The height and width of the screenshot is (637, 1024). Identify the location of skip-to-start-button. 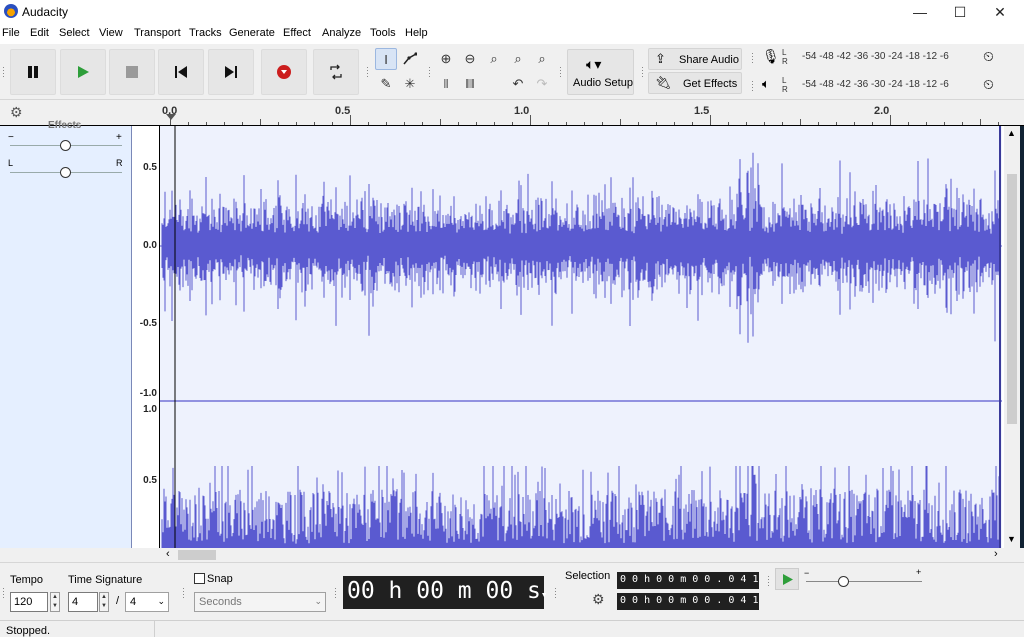
(181, 72).